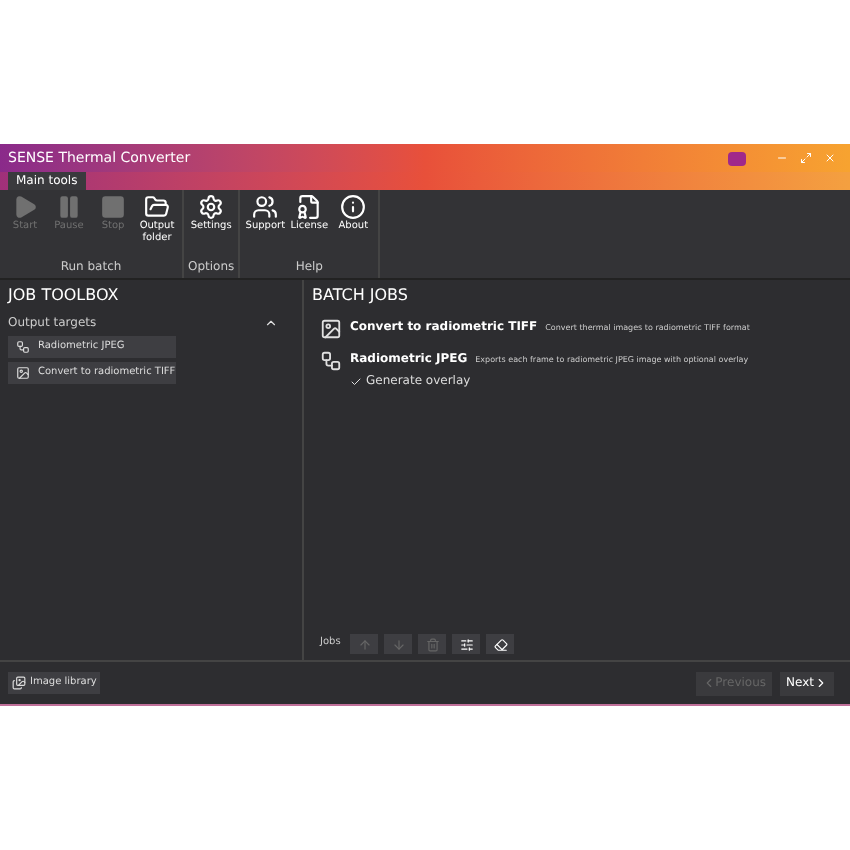  Describe the element at coordinates (782, 158) in the screenshot. I see `minimize-icon` at that location.